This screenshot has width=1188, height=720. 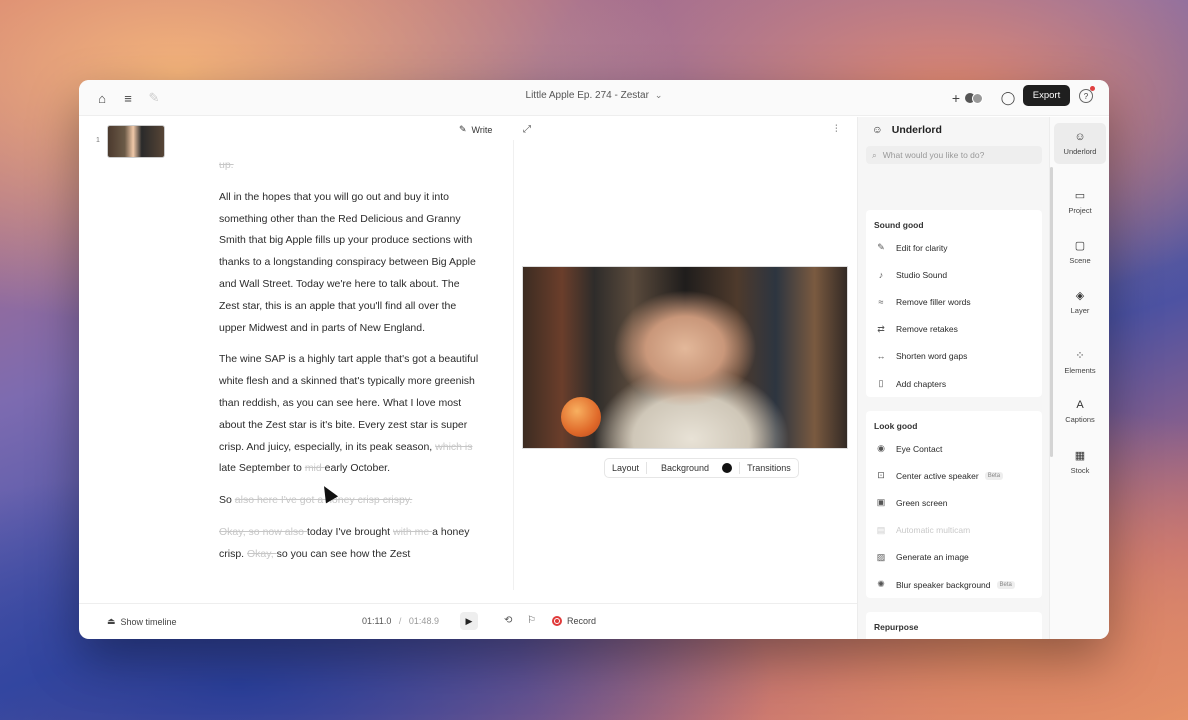 I want to click on tool-automatic-multicam: ▤ Automatic multicam, so click(x=954, y=530).